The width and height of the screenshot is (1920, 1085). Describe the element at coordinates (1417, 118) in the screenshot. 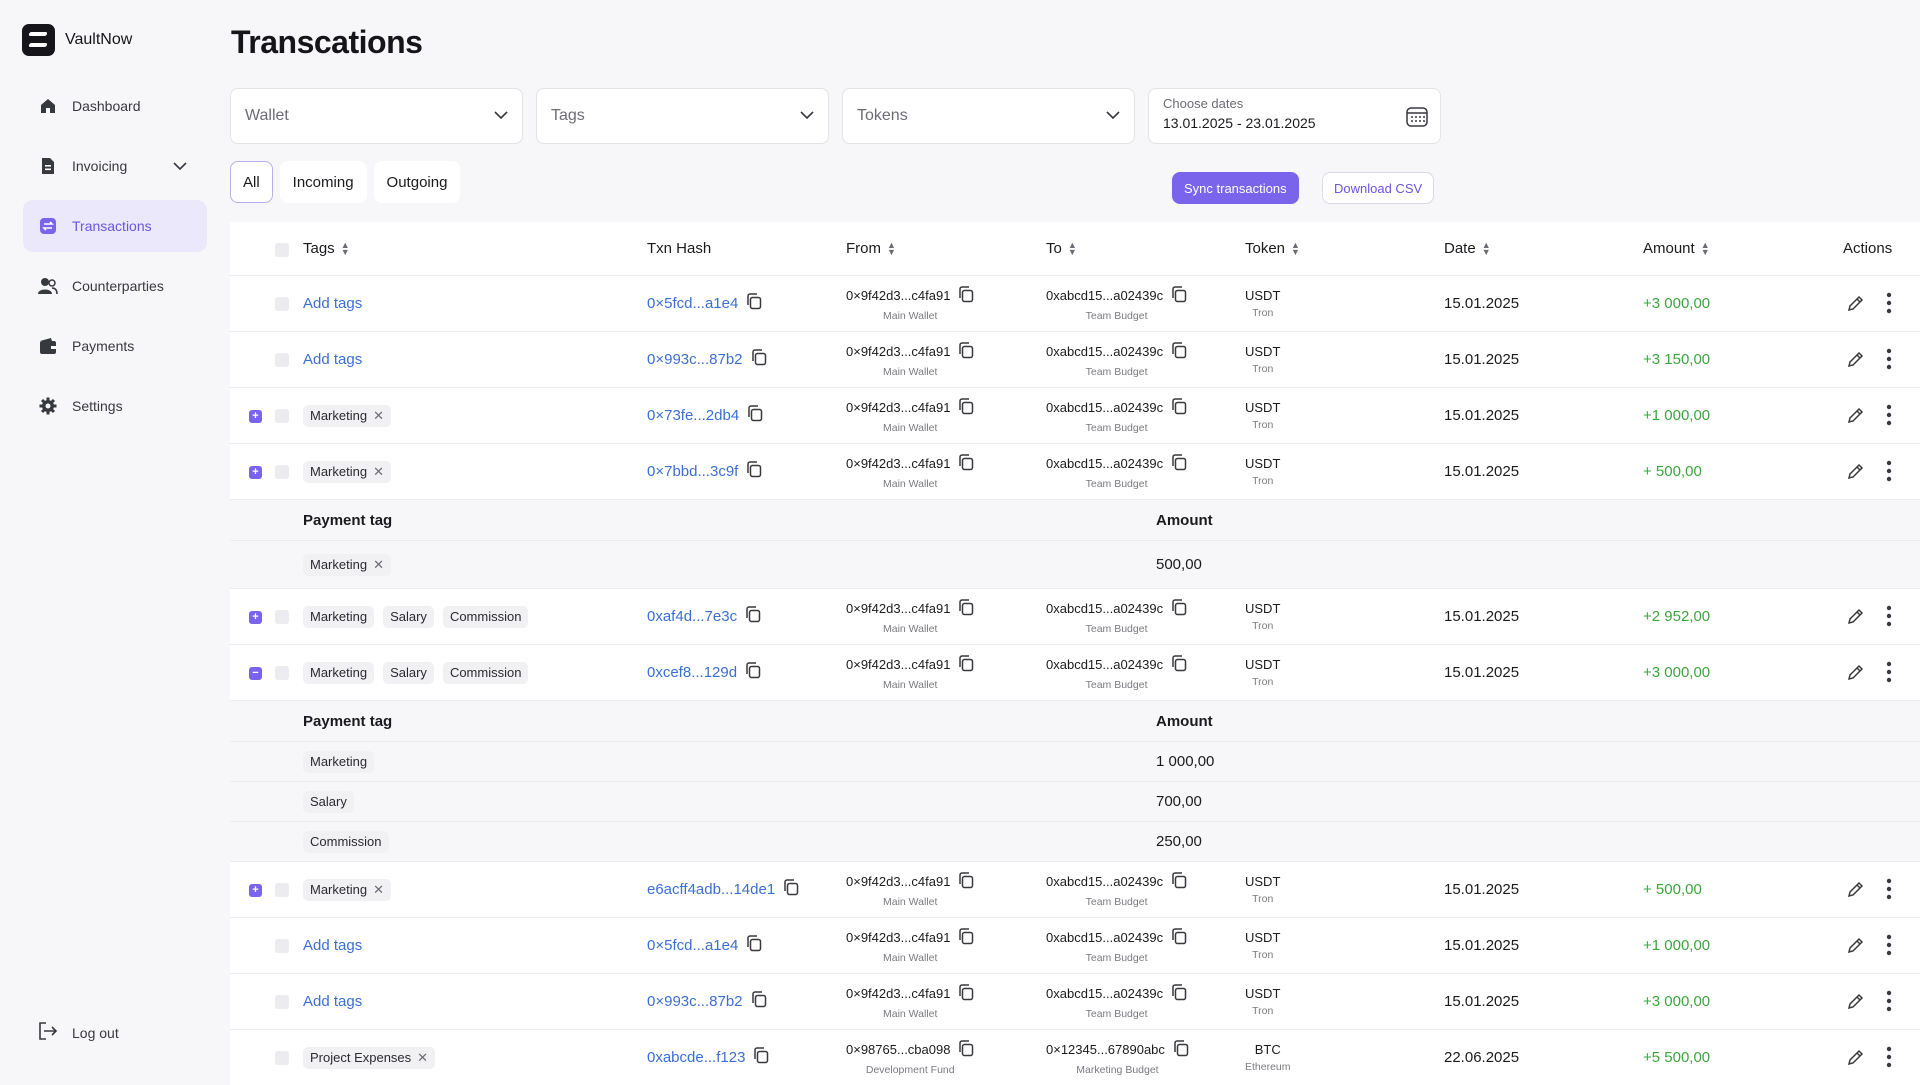

I see `calendar-icon` at that location.